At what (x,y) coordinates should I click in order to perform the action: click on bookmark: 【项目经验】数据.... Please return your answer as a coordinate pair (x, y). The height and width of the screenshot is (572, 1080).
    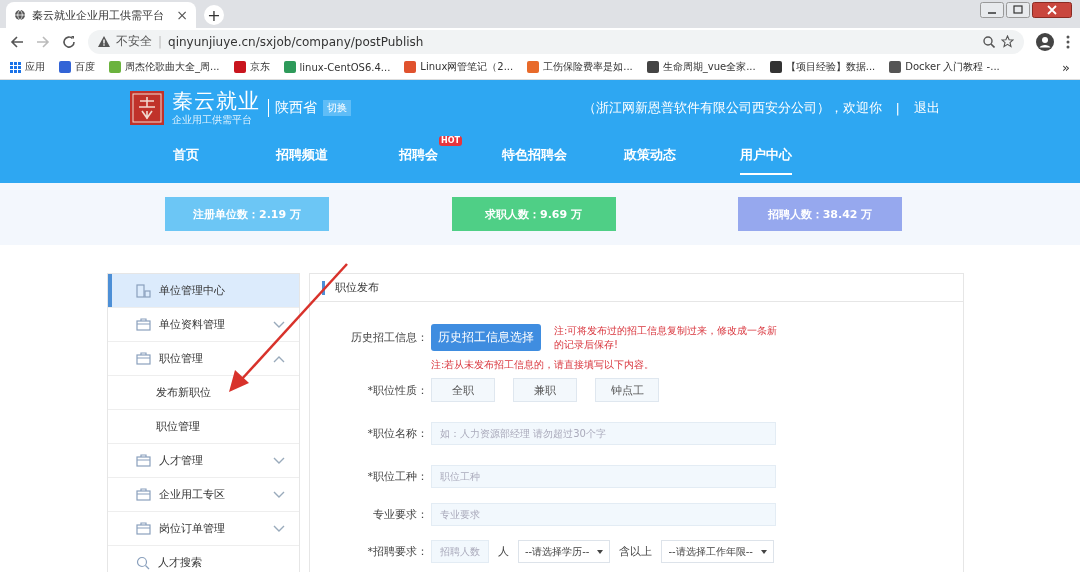
    Looking at the image, I should click on (822, 67).